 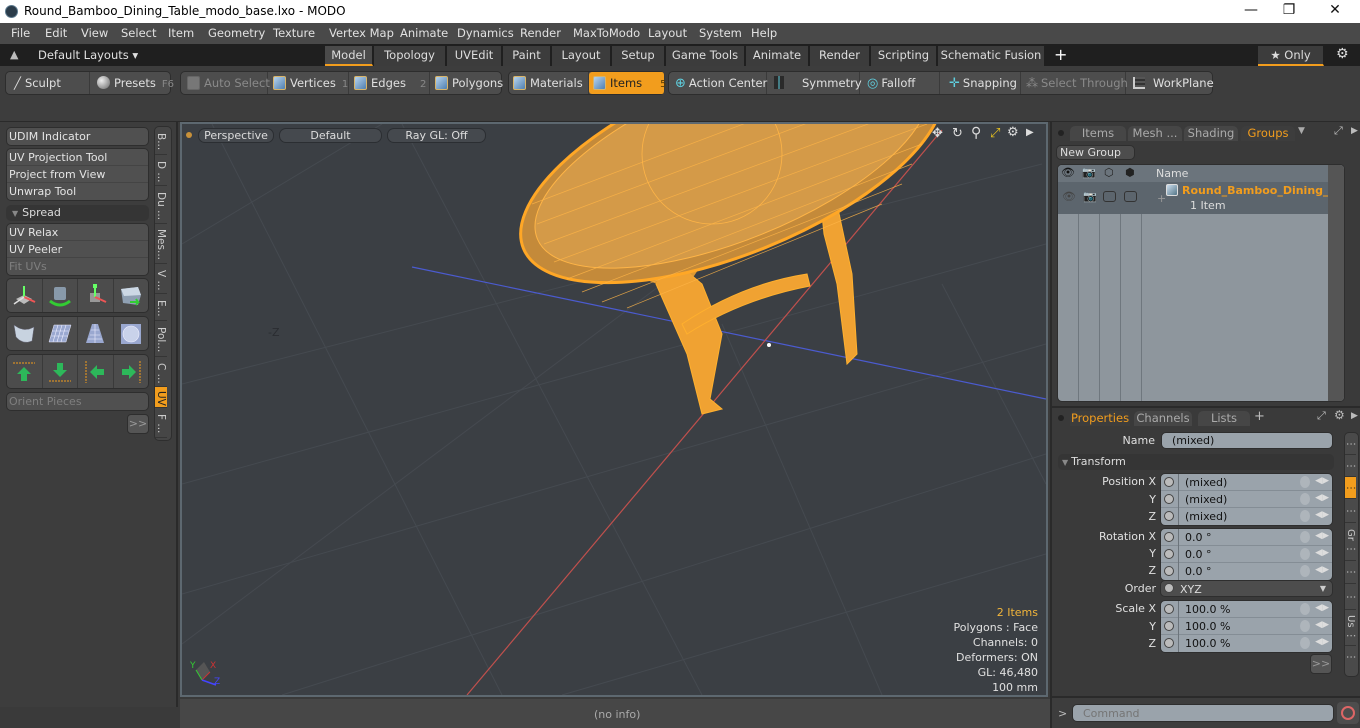 I want to click on menu-edit: Edit, so click(x=56, y=33).